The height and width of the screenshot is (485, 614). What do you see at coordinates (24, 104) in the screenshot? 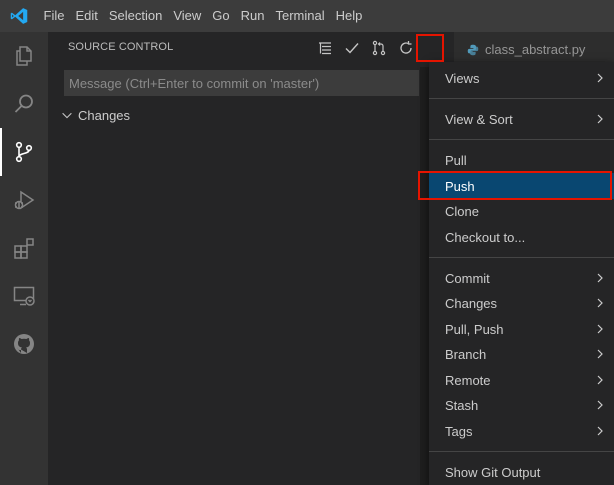
I see `search-icon` at bounding box center [24, 104].